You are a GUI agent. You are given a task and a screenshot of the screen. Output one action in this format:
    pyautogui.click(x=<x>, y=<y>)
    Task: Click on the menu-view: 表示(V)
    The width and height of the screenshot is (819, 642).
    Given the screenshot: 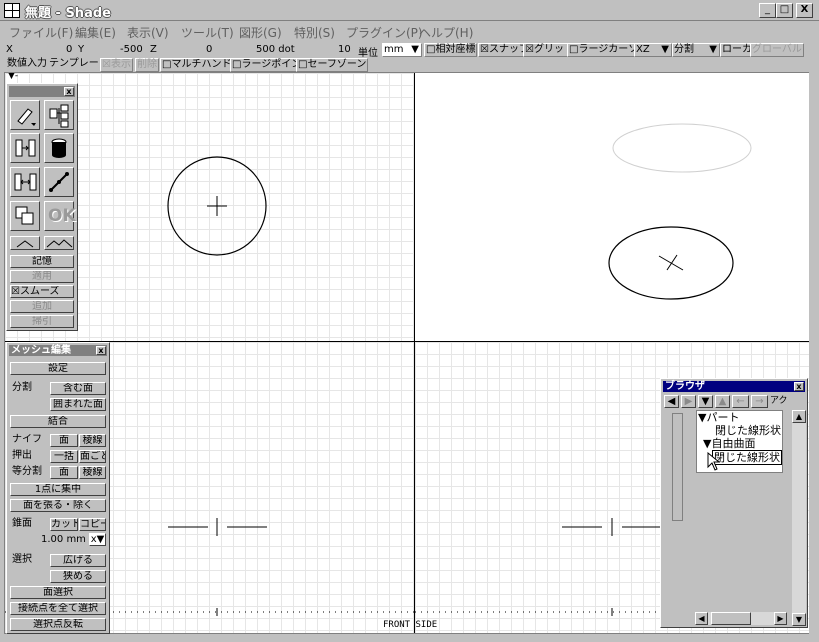 What is the action you would take?
    pyautogui.click(x=148, y=32)
    